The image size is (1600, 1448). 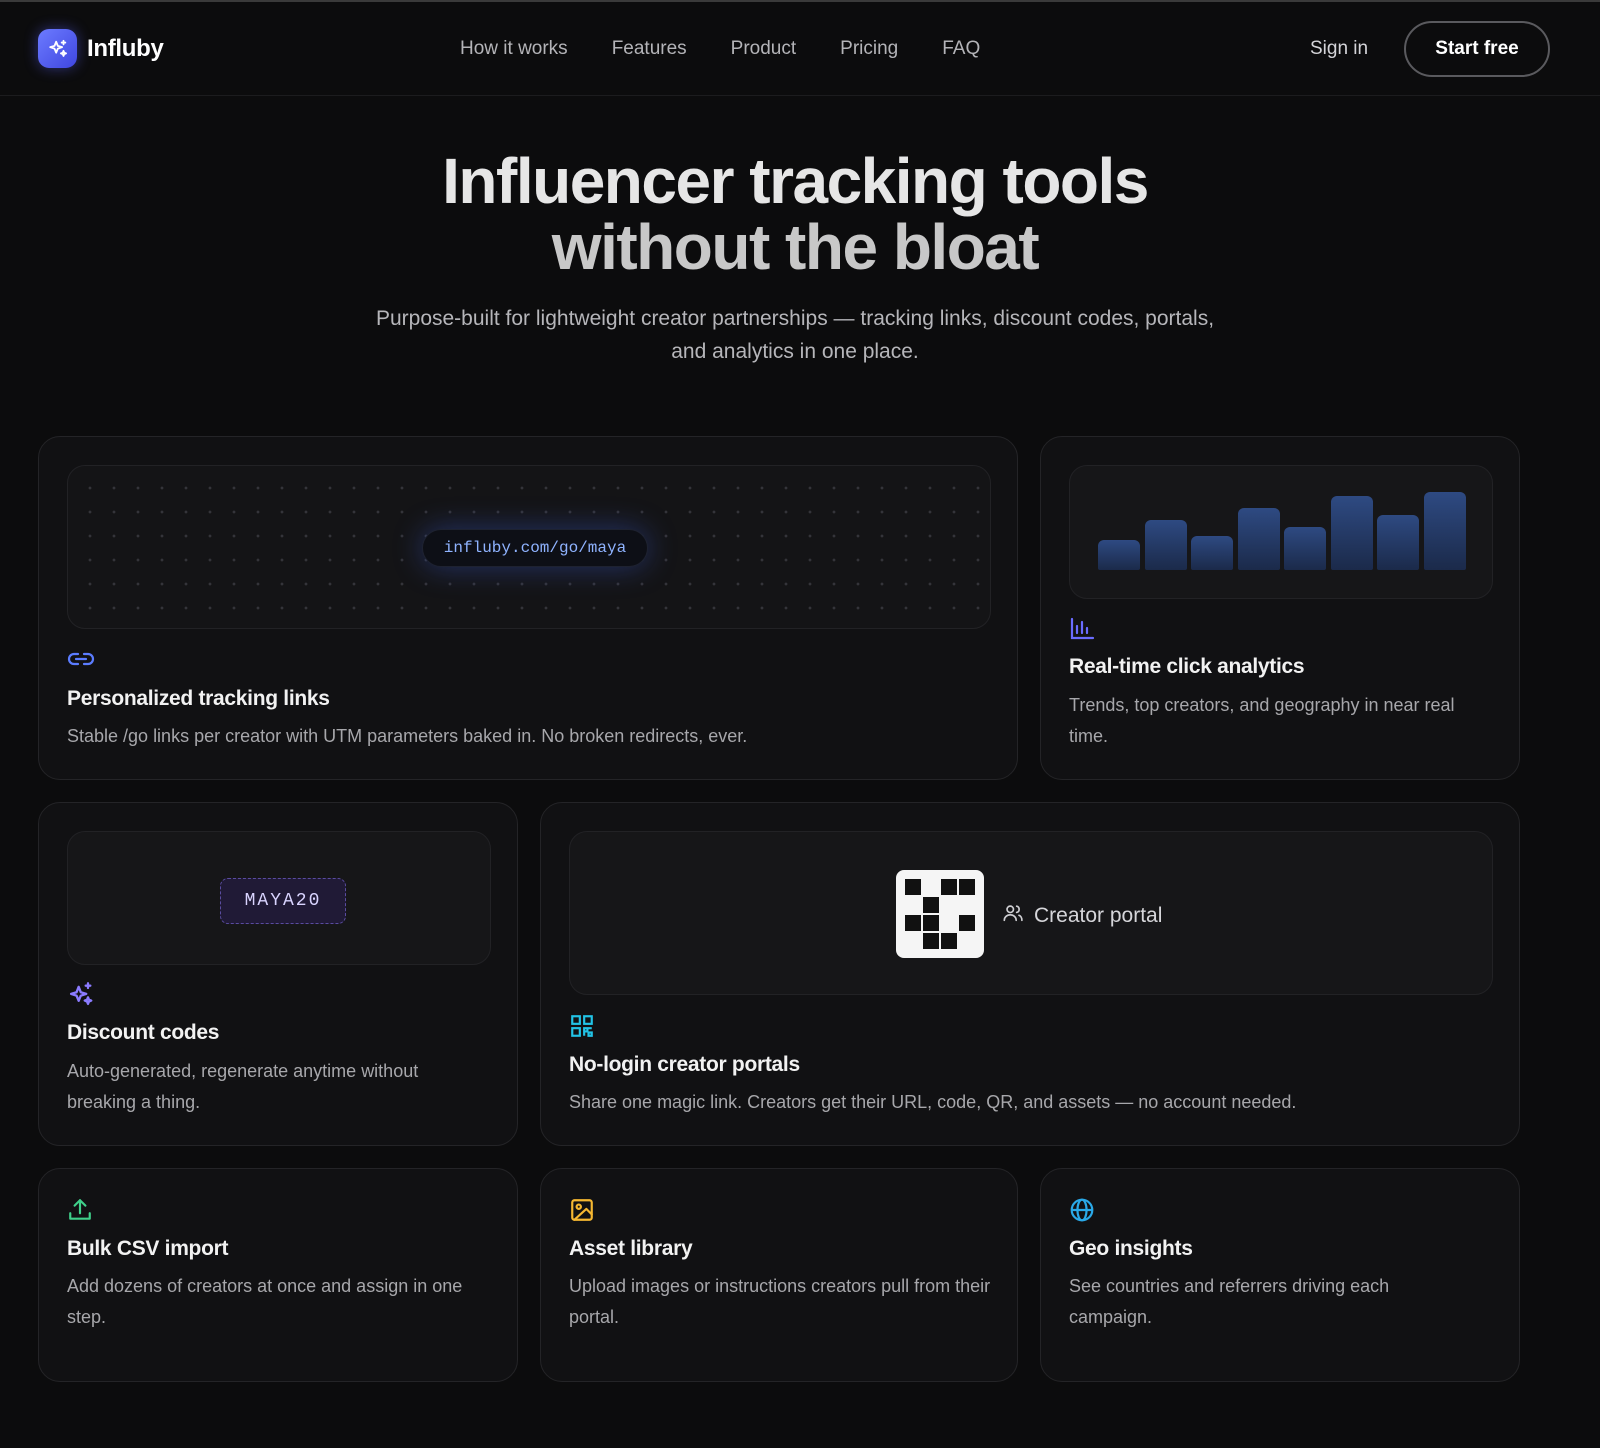 What do you see at coordinates (763, 49) in the screenshot?
I see `nav-link-product: Product` at bounding box center [763, 49].